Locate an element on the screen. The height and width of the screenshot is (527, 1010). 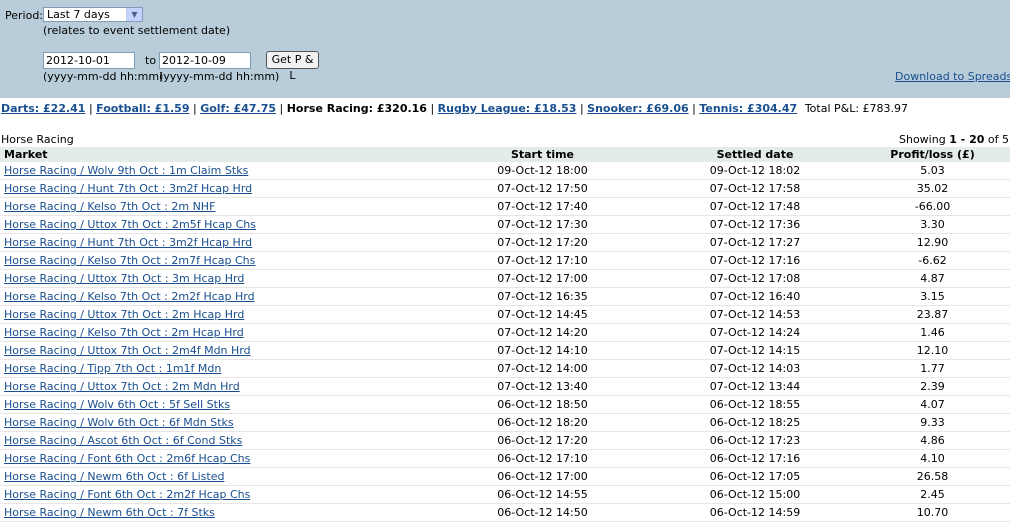
market-link: Horse Racing / Newm 6th Oct : 7f Stks is located at coordinates (109, 512).